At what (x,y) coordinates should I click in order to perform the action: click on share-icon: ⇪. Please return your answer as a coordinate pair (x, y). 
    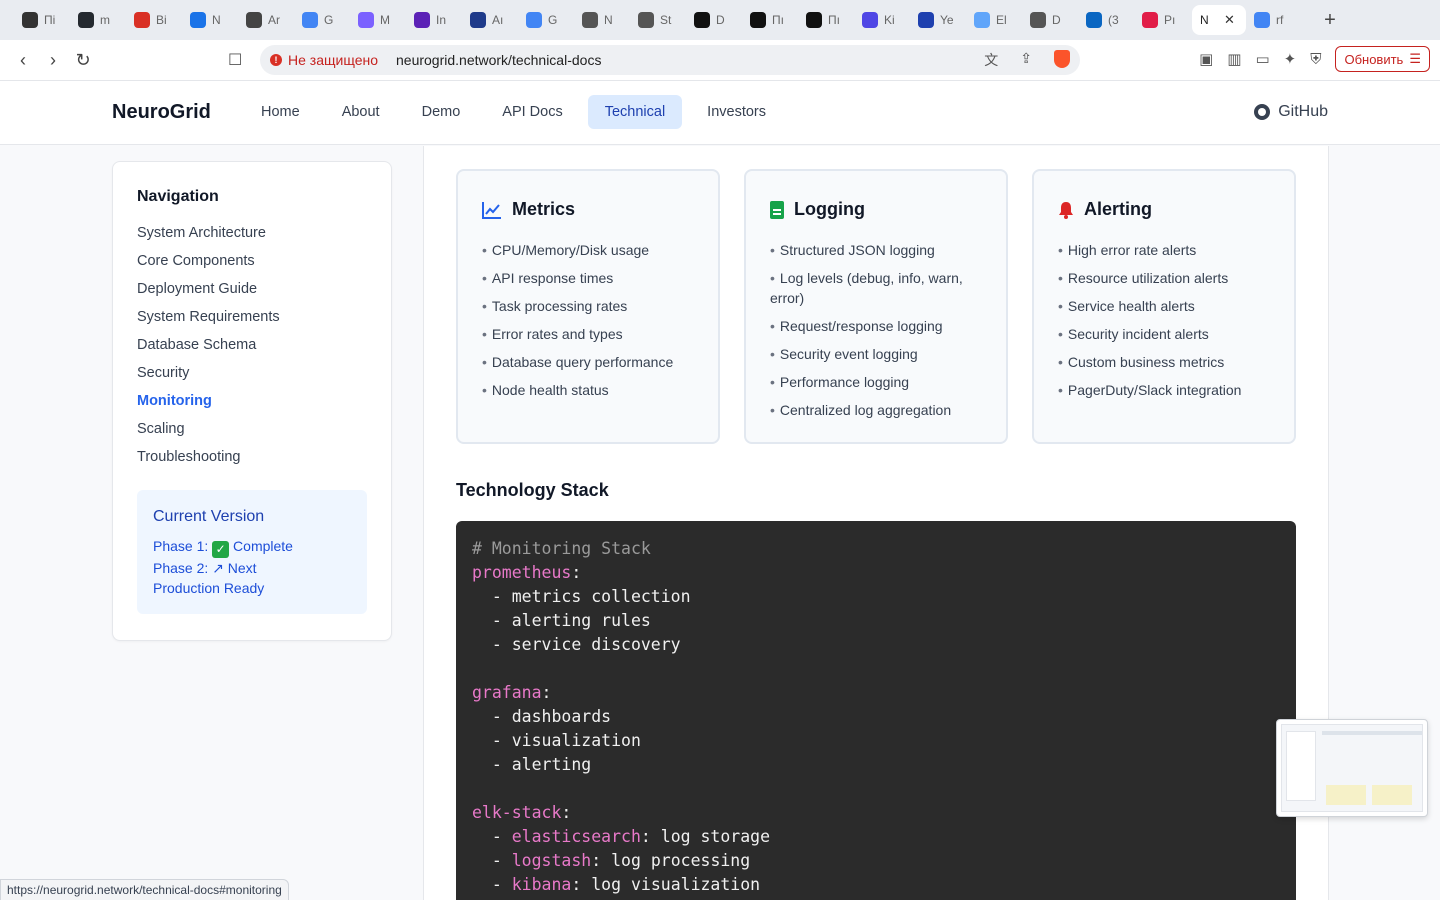
    Looking at the image, I should click on (1026, 60).